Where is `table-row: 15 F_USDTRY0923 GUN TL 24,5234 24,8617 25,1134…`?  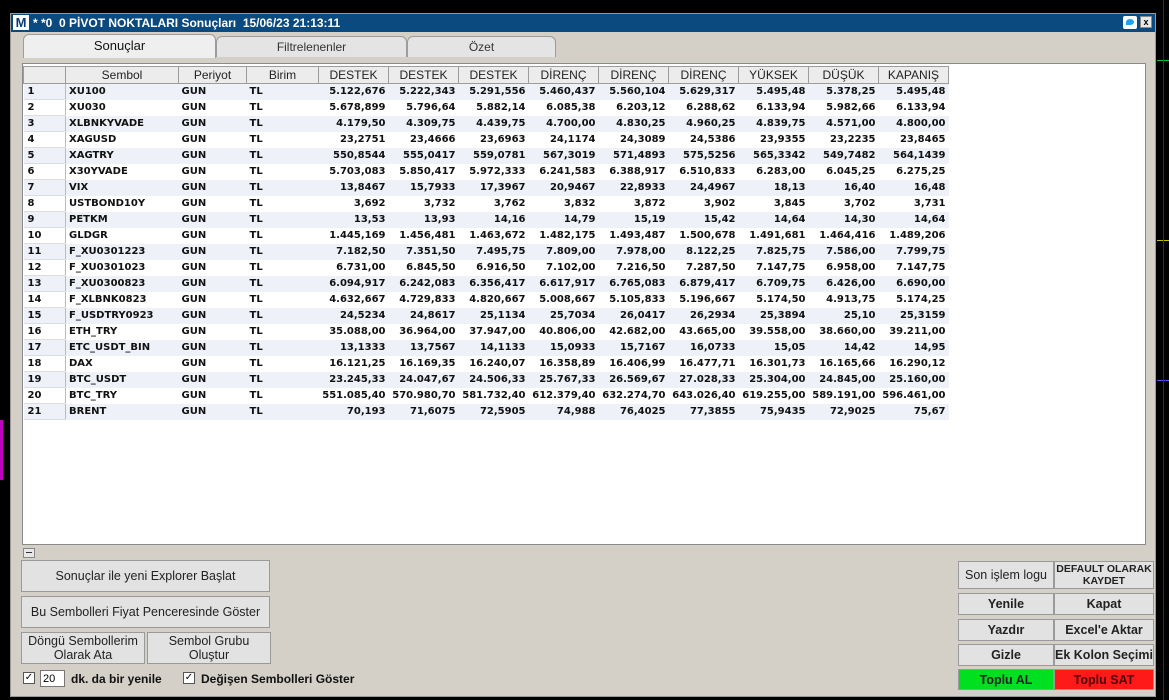 table-row: 15 F_USDTRY0923 GUN TL 24,5234 24,8617 25,1134… is located at coordinates (486, 315).